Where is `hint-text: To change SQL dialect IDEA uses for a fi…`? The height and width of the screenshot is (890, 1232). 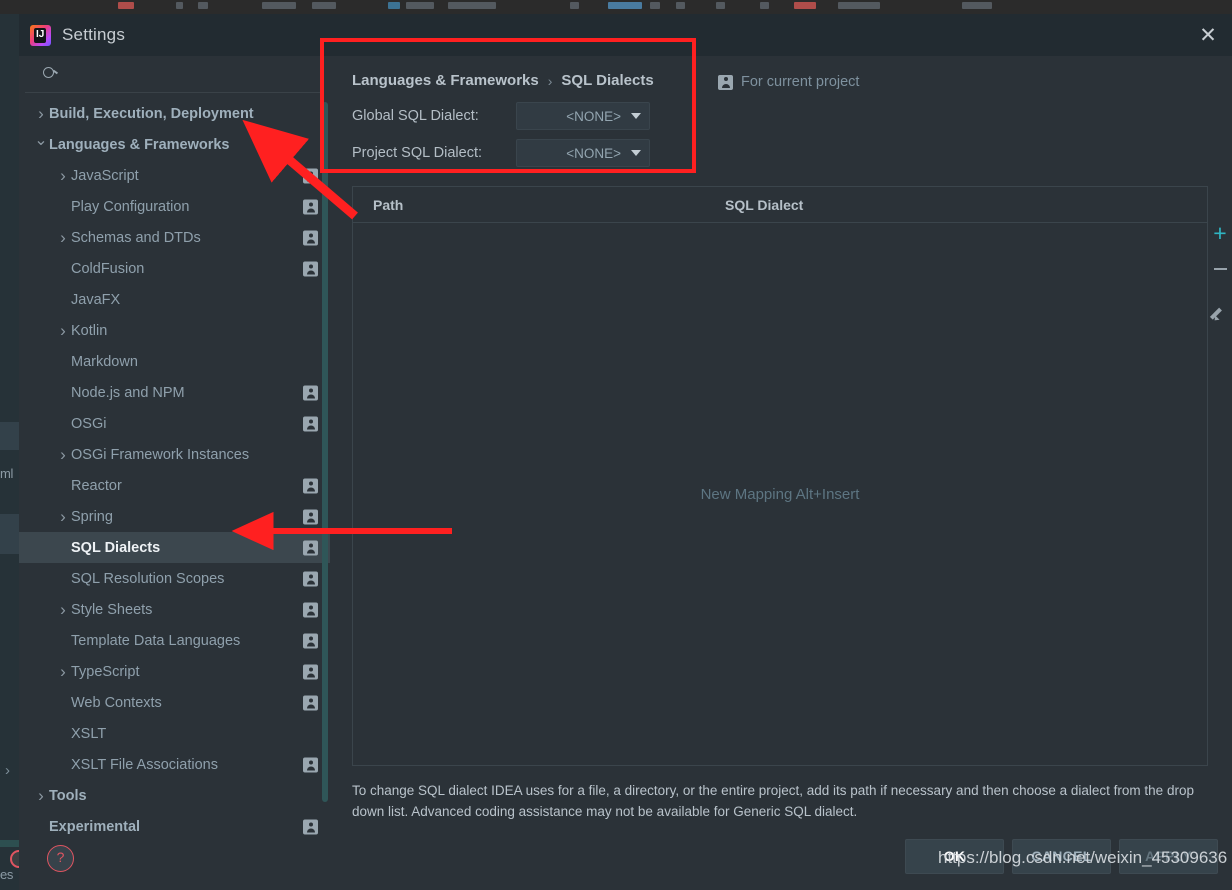 hint-text: To change SQL dialect IDEA uses for a fi… is located at coordinates (773, 801).